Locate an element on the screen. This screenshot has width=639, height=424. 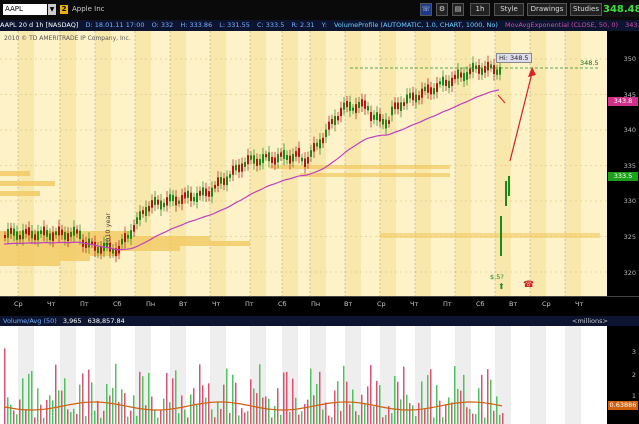
volume-tick: 3 is located at coordinates (633, 352).